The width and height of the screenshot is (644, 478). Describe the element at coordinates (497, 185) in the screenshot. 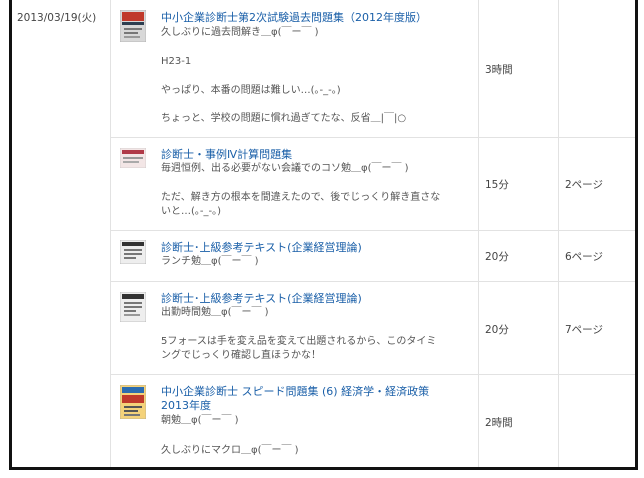

I see `study-time: 15分` at that location.